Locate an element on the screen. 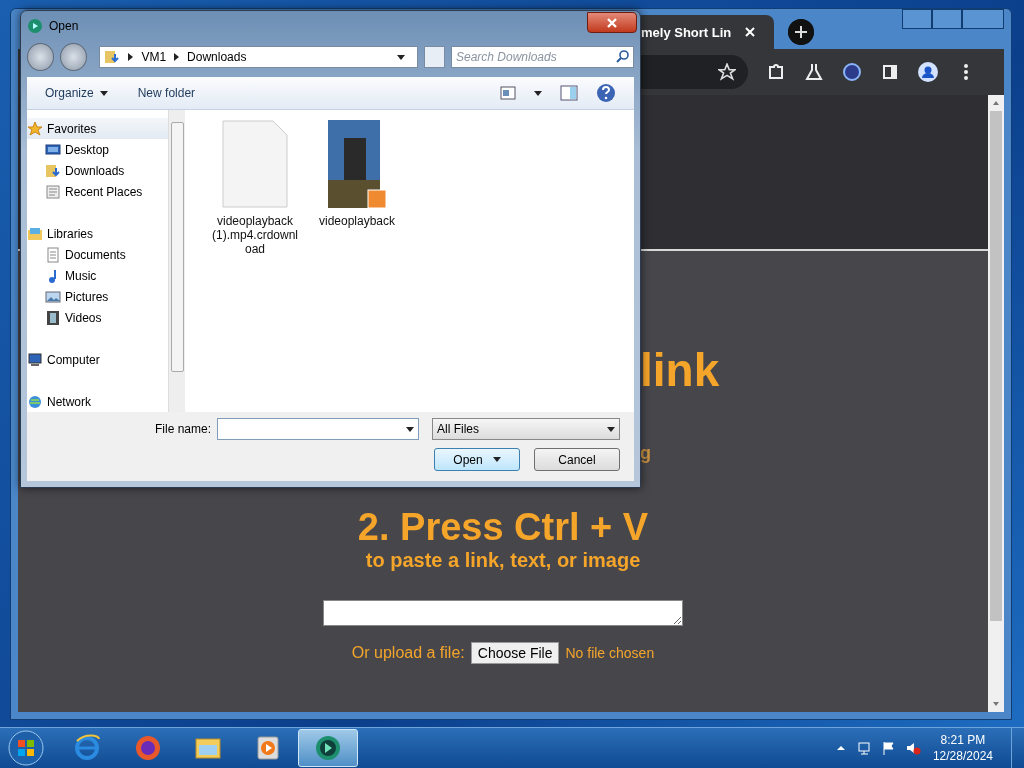  search-field: Search Downloads is located at coordinates (542, 57).